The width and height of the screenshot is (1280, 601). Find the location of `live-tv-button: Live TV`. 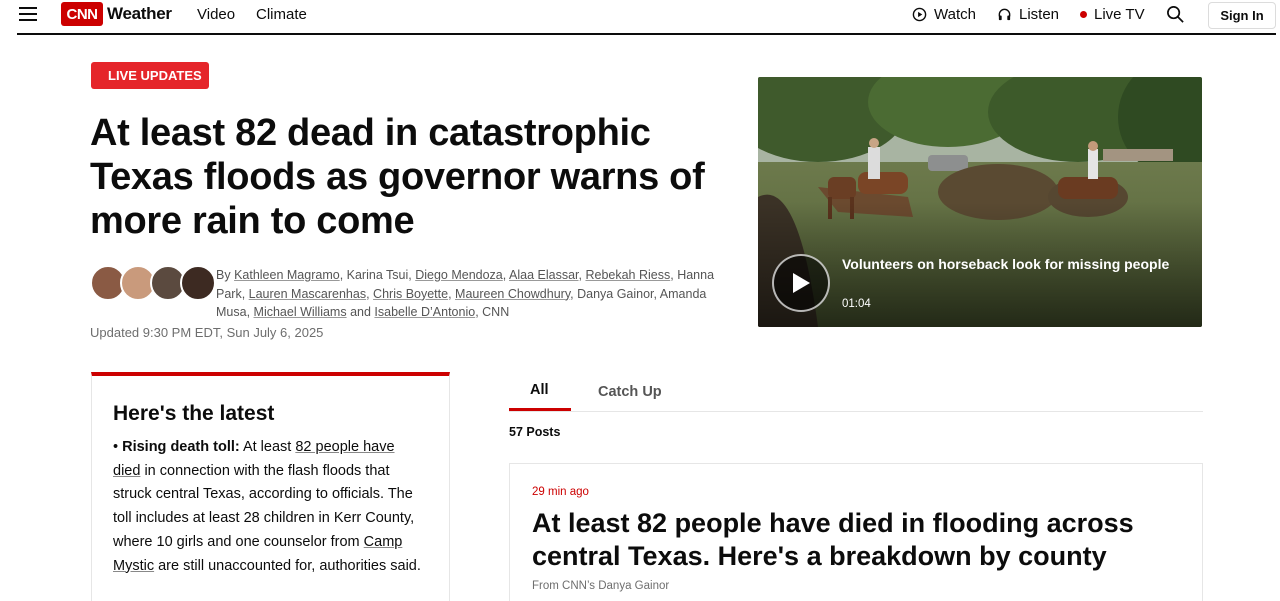

live-tv-button: Live TV is located at coordinates (1112, 14).